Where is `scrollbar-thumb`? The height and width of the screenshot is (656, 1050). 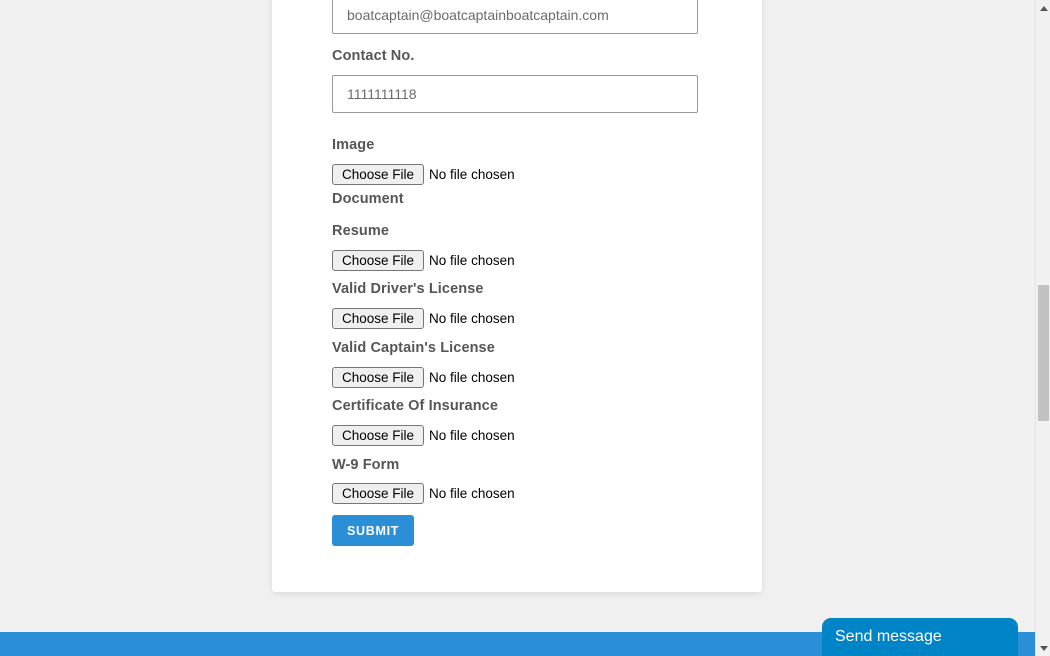 scrollbar-thumb is located at coordinates (1043, 353).